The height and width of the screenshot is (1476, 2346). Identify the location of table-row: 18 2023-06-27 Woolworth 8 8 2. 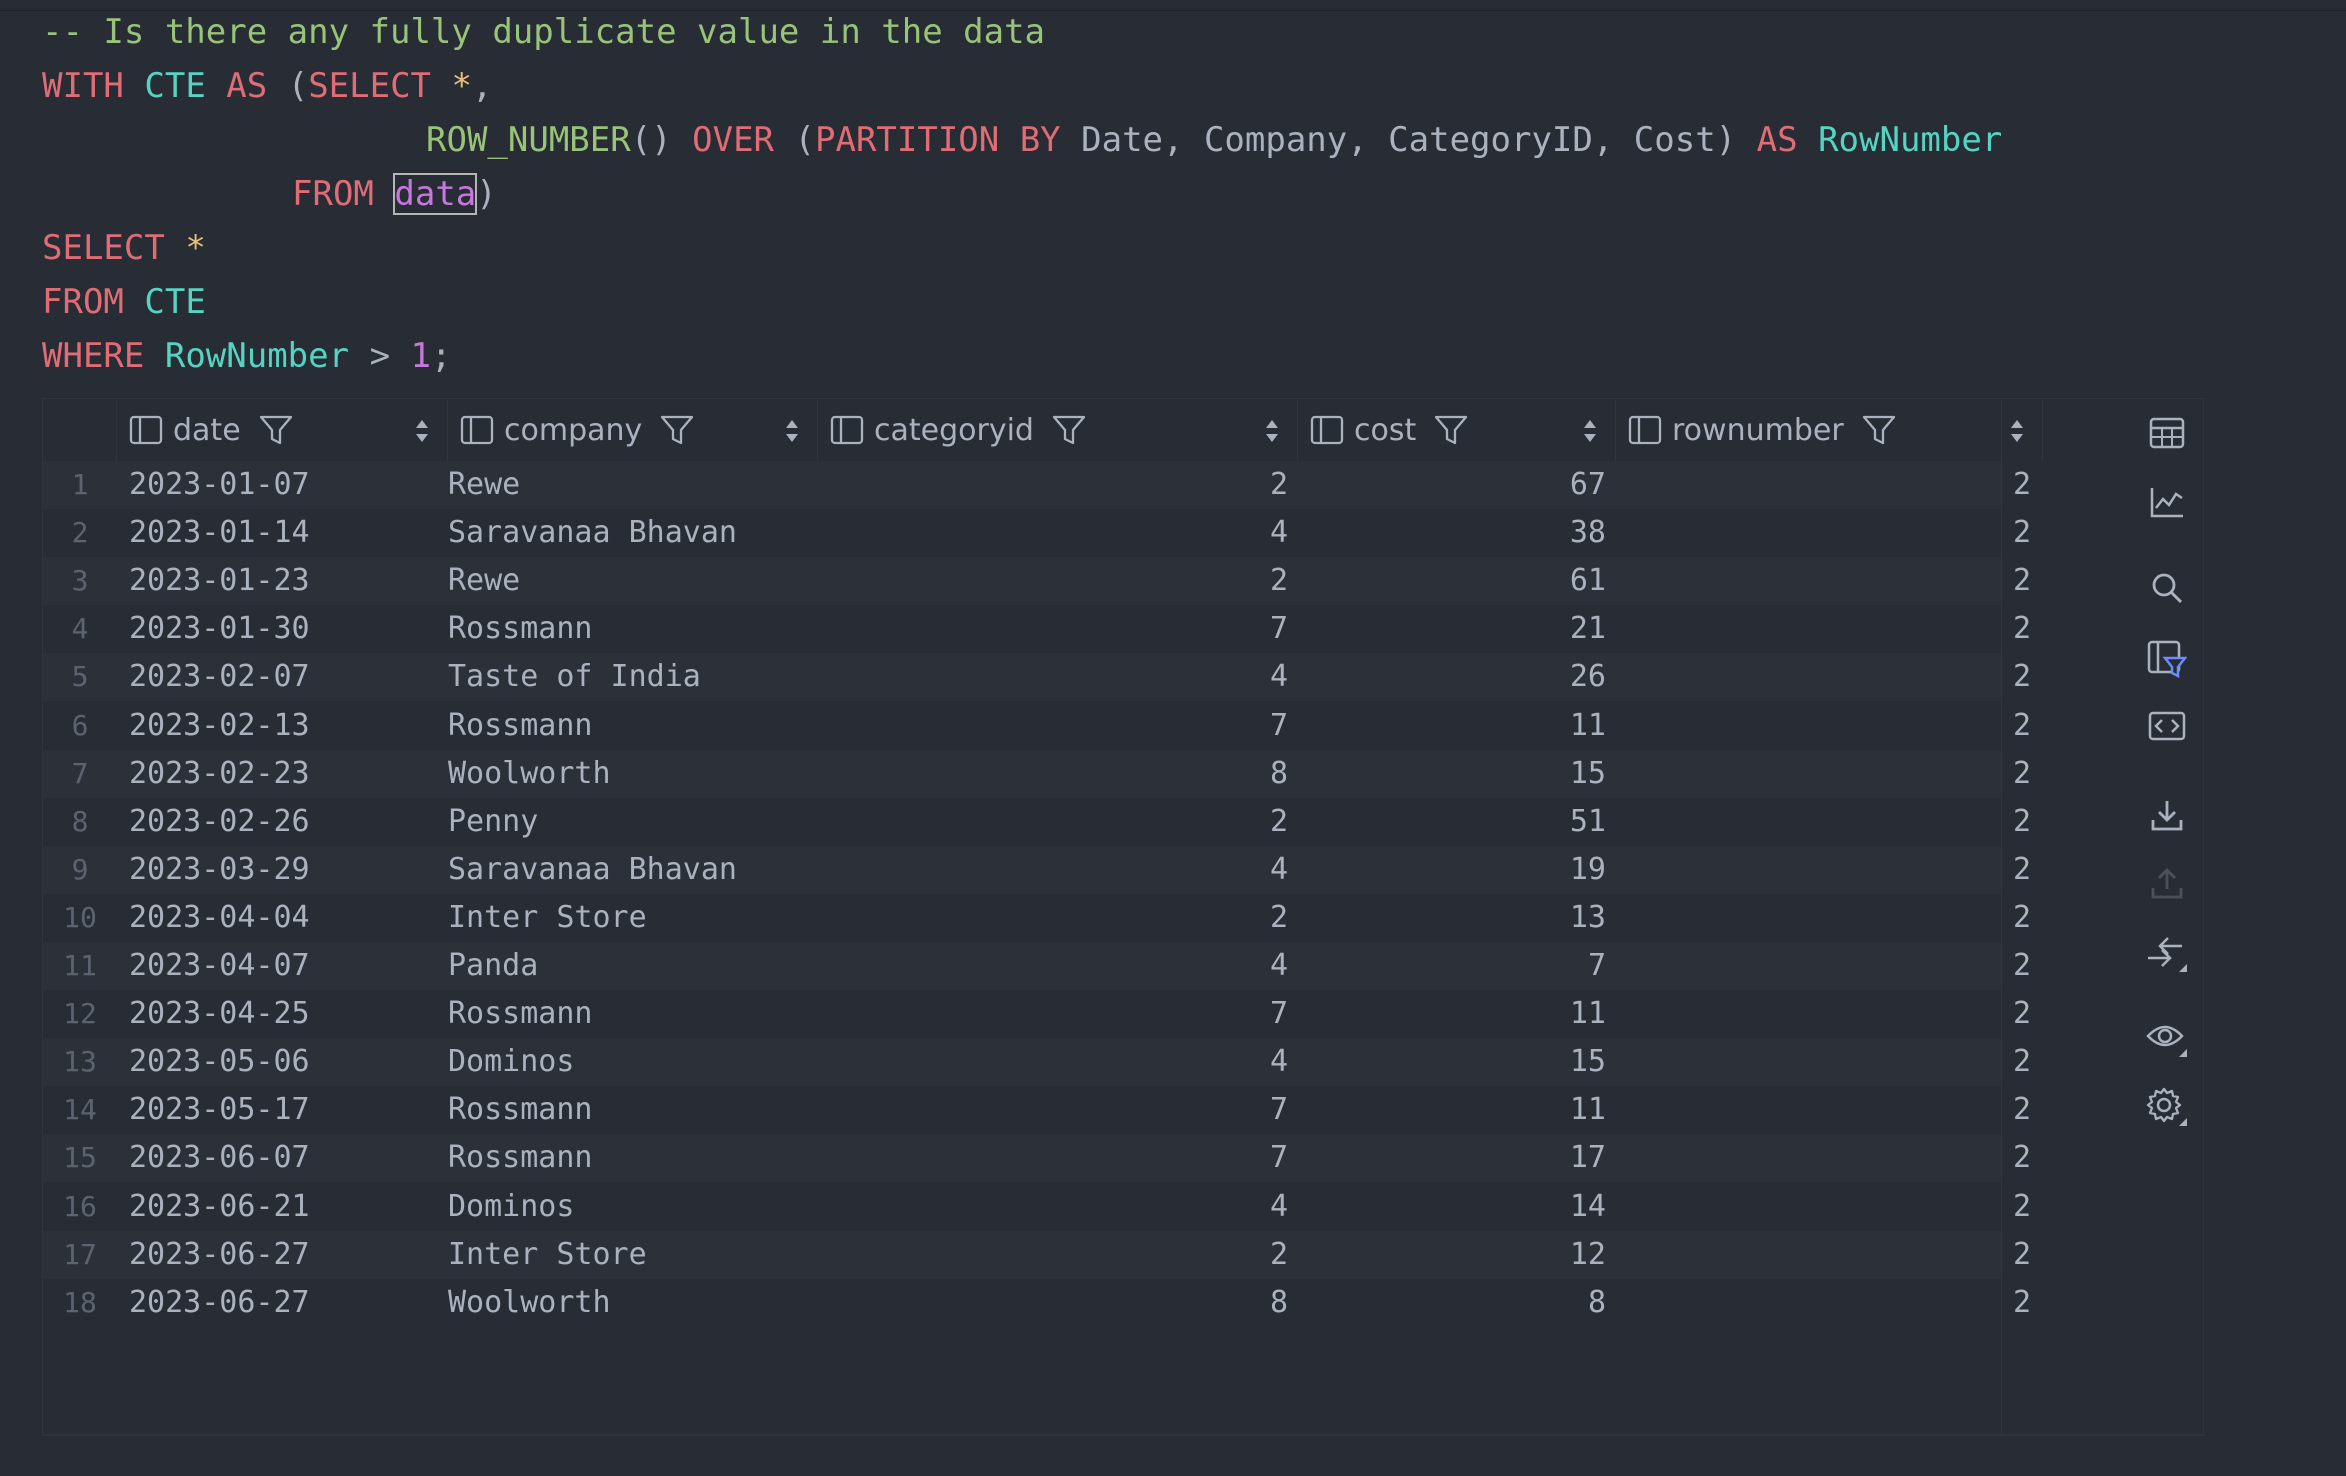
(1037, 1302).